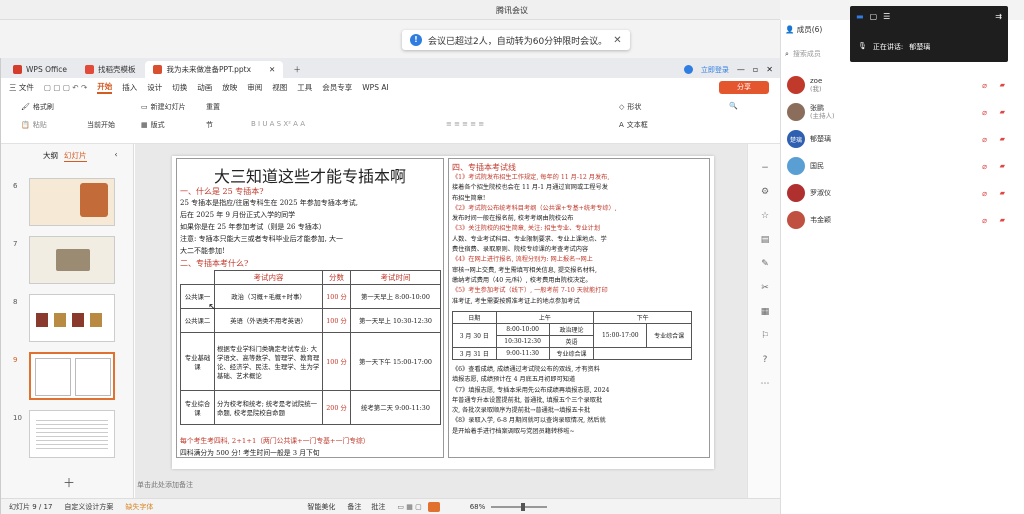 This screenshot has height=514, width=1024. Describe the element at coordinates (17, 418) in the screenshot. I see `slide-number: 10` at that location.